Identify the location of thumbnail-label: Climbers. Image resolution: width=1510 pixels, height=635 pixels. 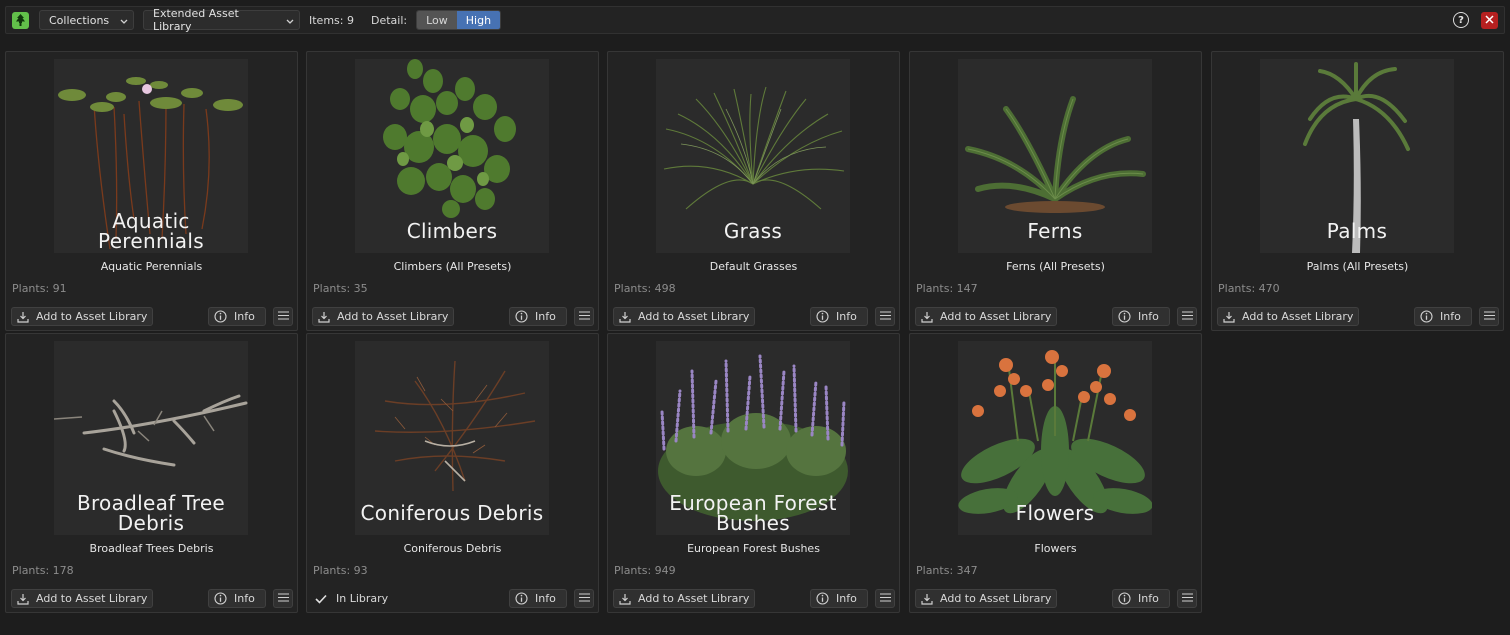
(452, 231).